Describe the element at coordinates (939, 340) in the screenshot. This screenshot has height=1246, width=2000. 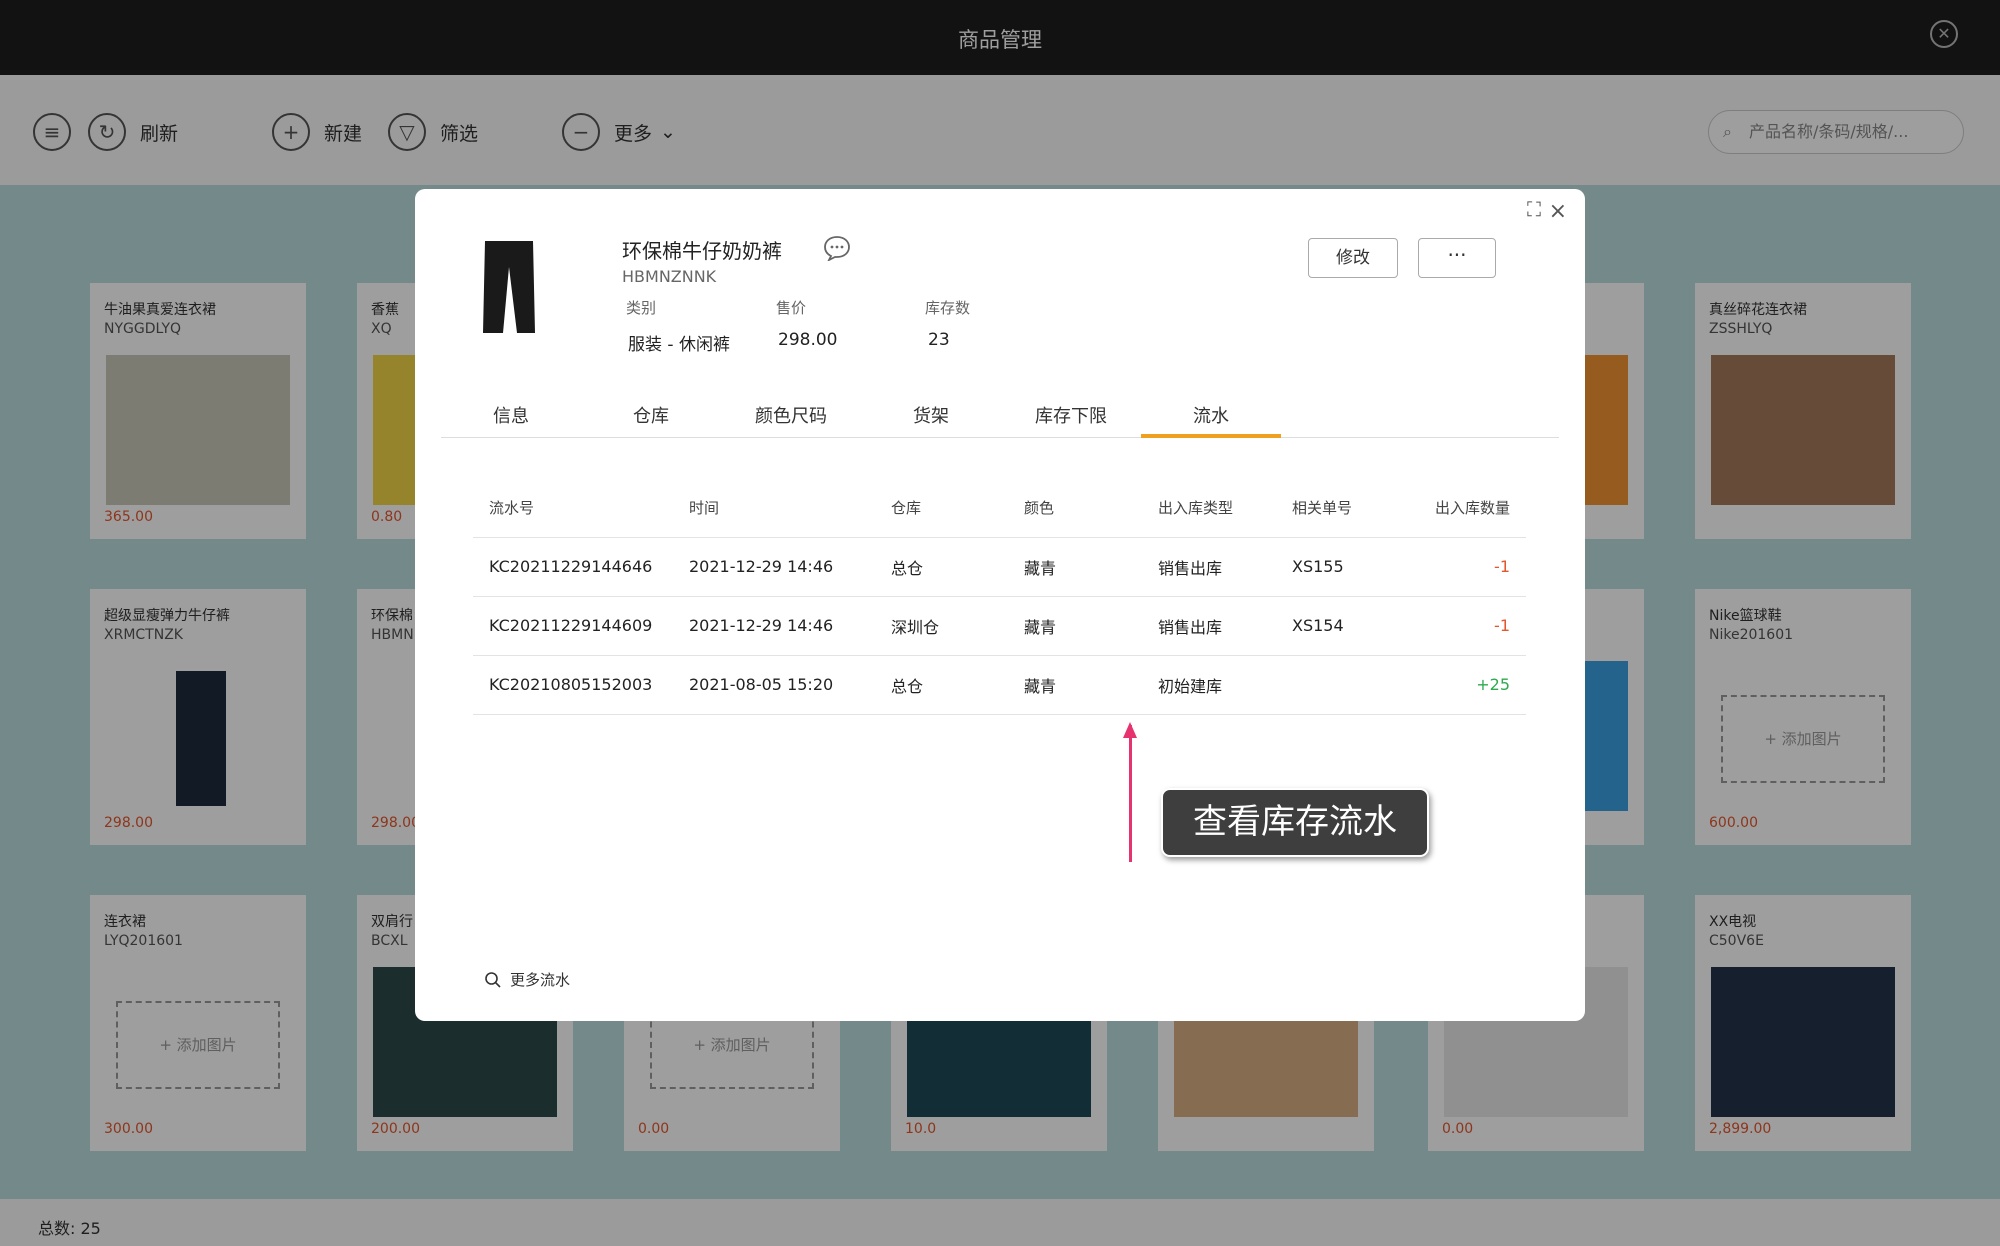
I see `stock-value: 23` at that location.